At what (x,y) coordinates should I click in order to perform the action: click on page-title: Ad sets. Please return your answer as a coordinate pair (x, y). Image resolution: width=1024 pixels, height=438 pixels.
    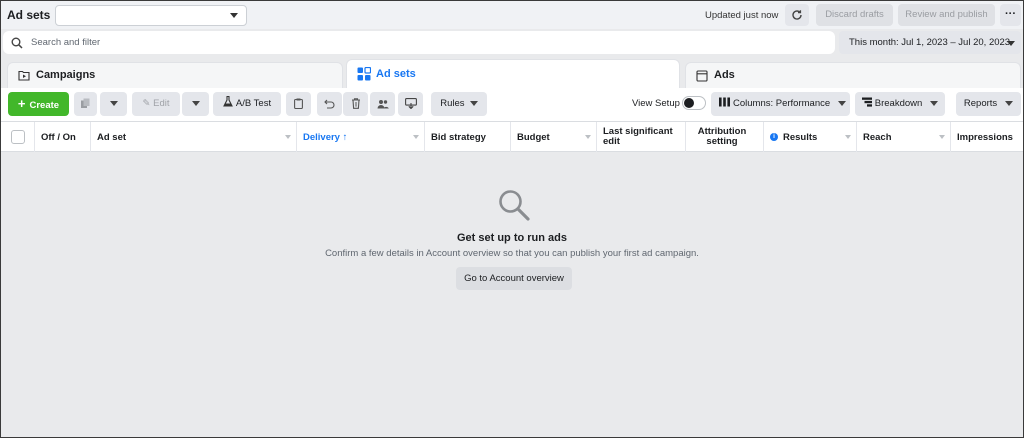
    Looking at the image, I should click on (29, 15).